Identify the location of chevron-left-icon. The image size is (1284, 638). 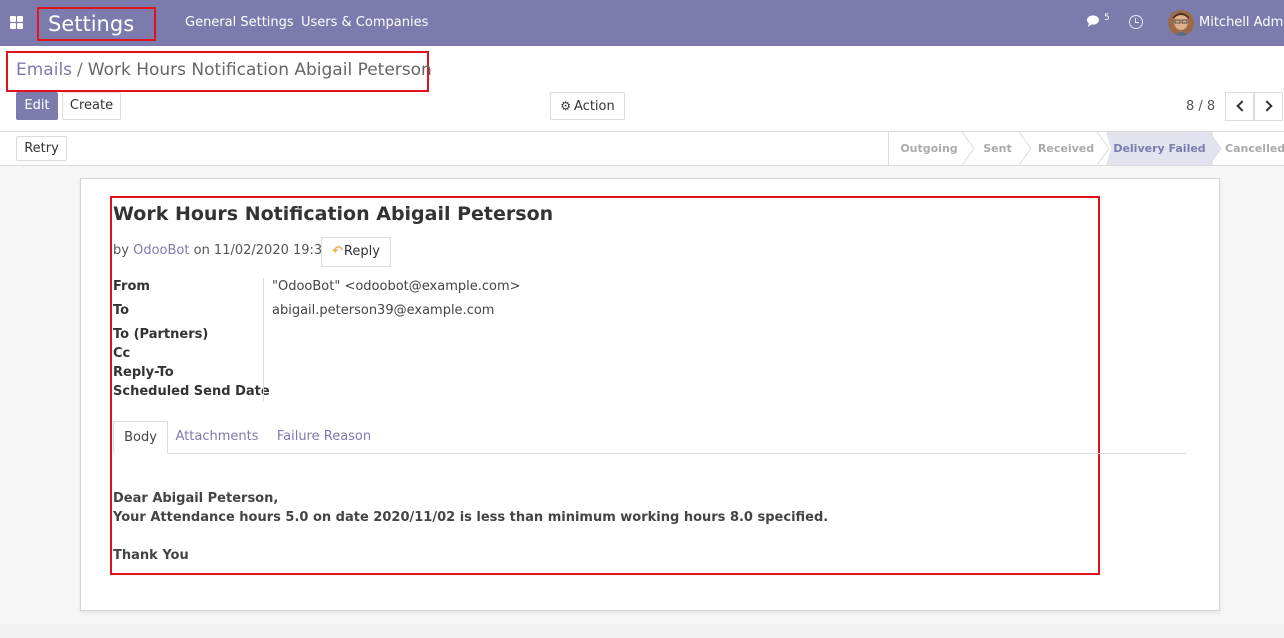
(1242, 106).